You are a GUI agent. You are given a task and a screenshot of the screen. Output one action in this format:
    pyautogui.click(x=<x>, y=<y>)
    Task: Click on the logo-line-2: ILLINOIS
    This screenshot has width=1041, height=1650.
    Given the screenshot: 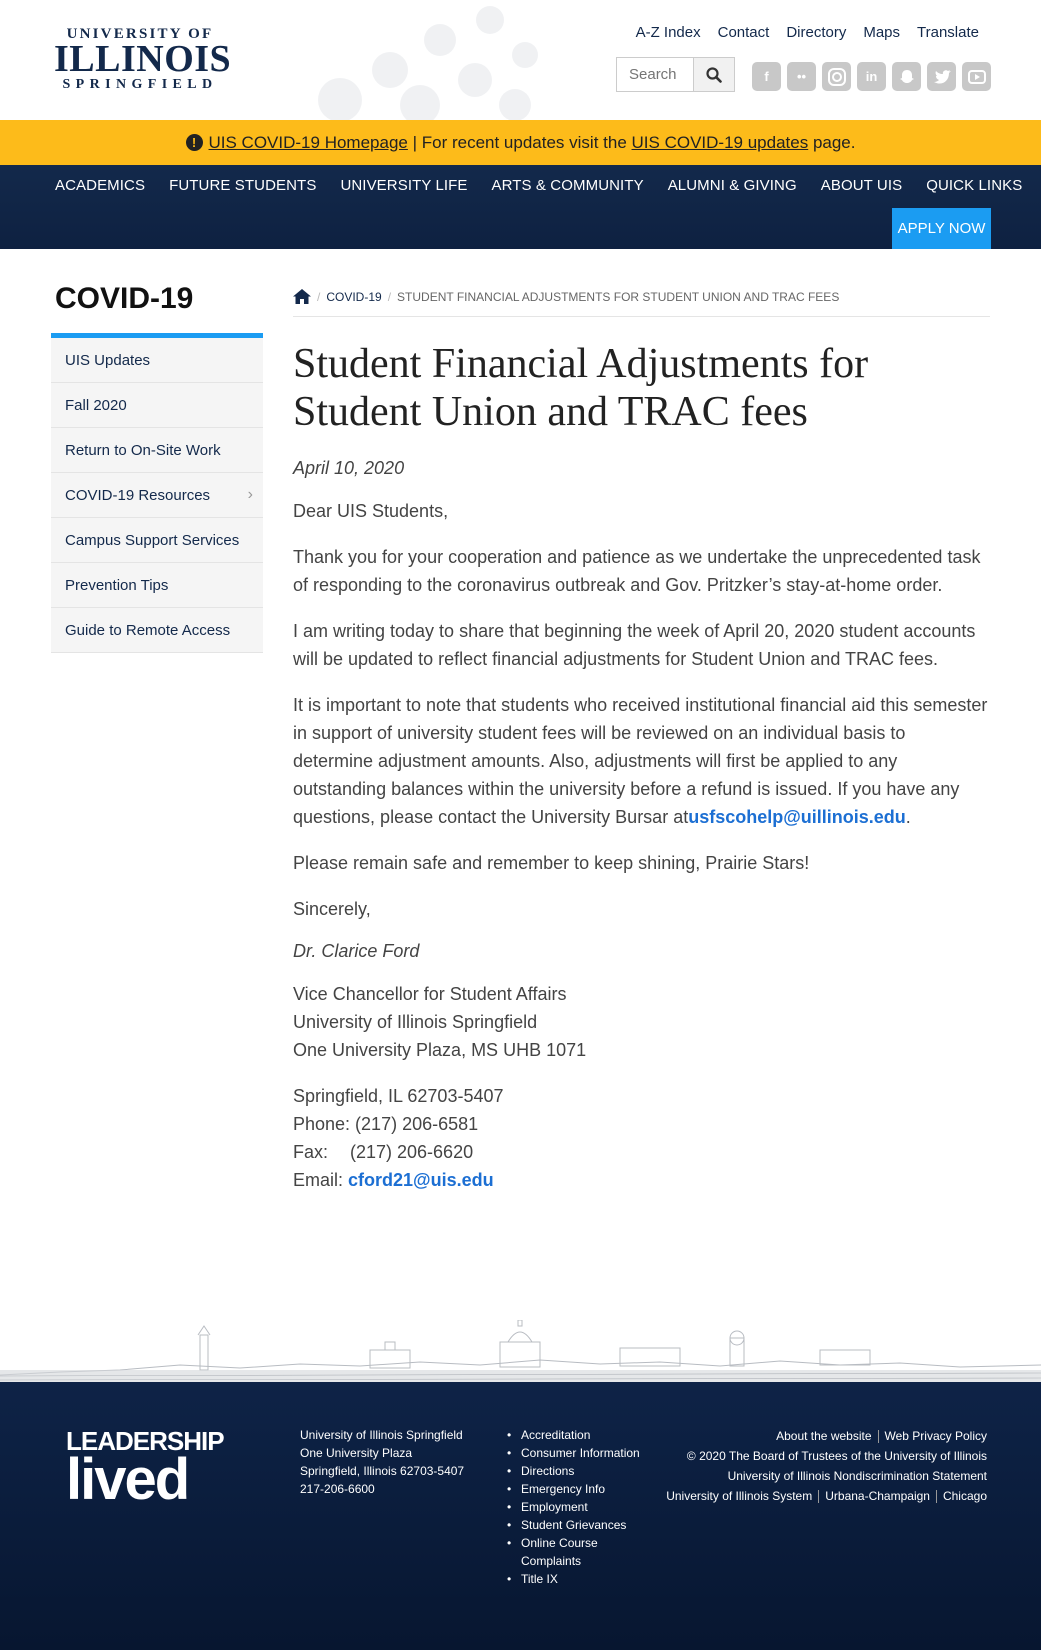 What is the action you would take?
    pyautogui.click(x=143, y=59)
    